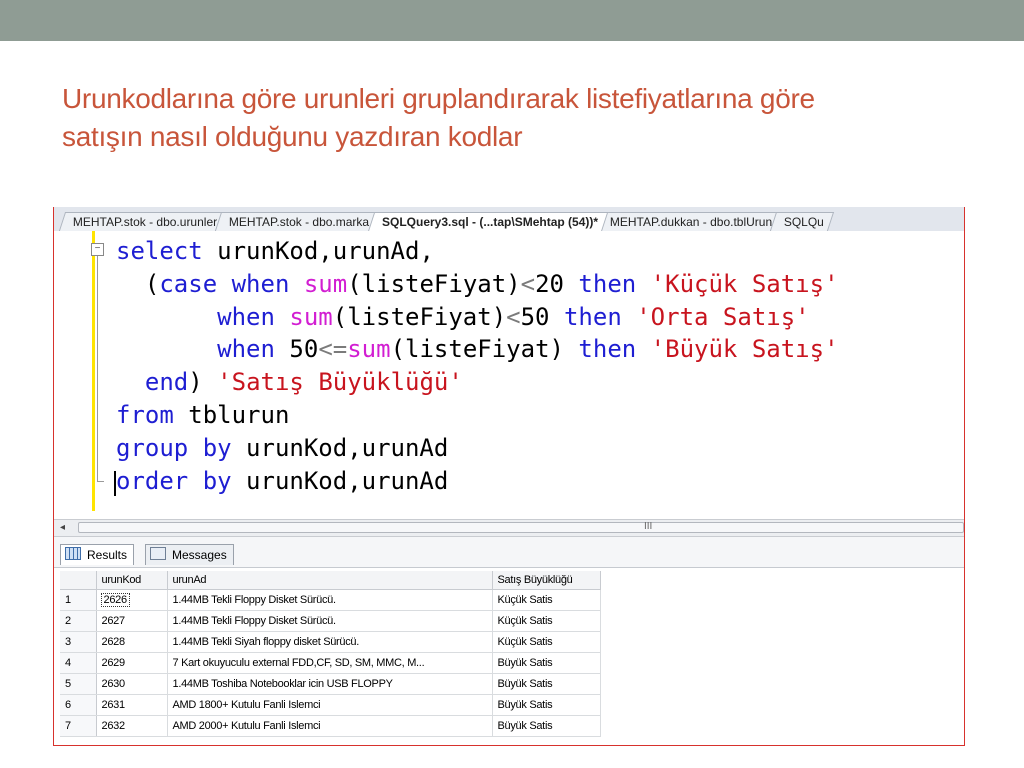 This screenshot has height=768, width=1024. I want to click on code-token: 50, so click(542, 316).